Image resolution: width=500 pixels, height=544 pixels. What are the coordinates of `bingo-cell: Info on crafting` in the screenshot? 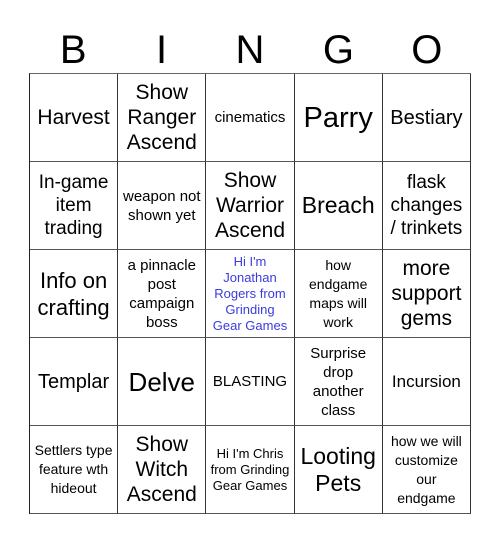 It's located at (74, 294).